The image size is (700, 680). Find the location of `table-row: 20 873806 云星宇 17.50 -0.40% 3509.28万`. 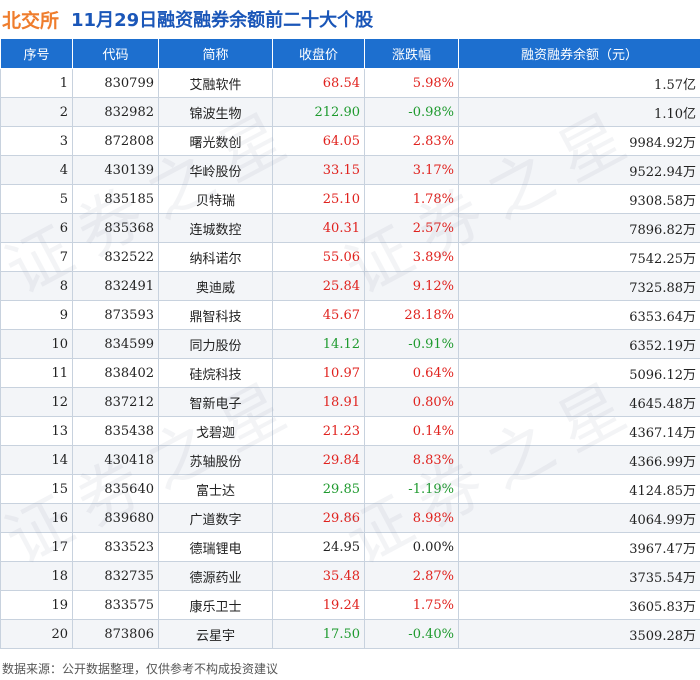

table-row: 20 873806 云星宇 17.50 -0.40% 3509.28万 is located at coordinates (350, 634).